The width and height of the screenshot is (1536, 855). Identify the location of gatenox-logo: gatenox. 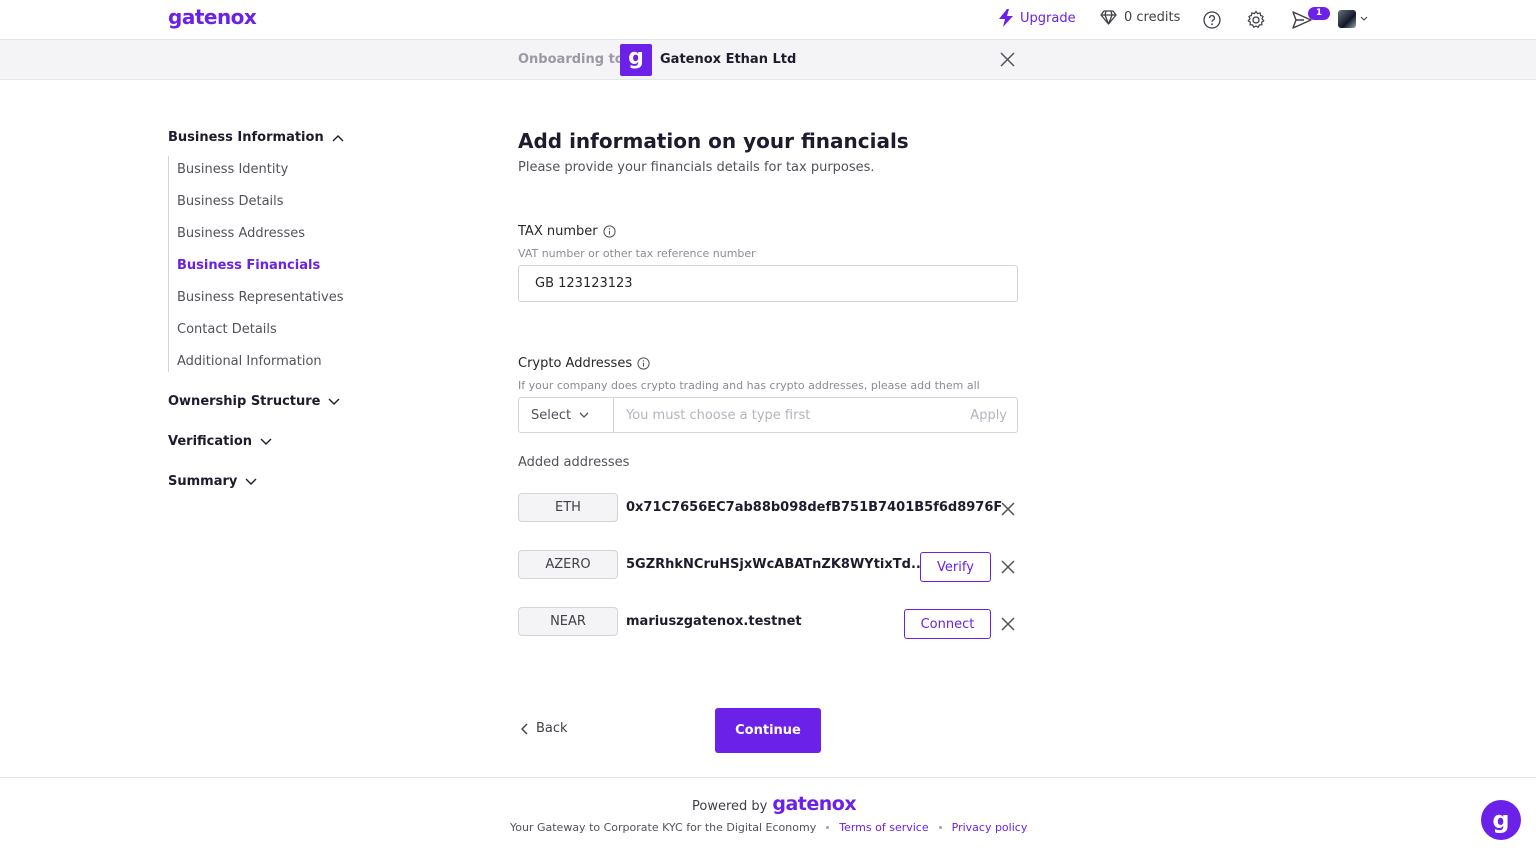
(212, 17).